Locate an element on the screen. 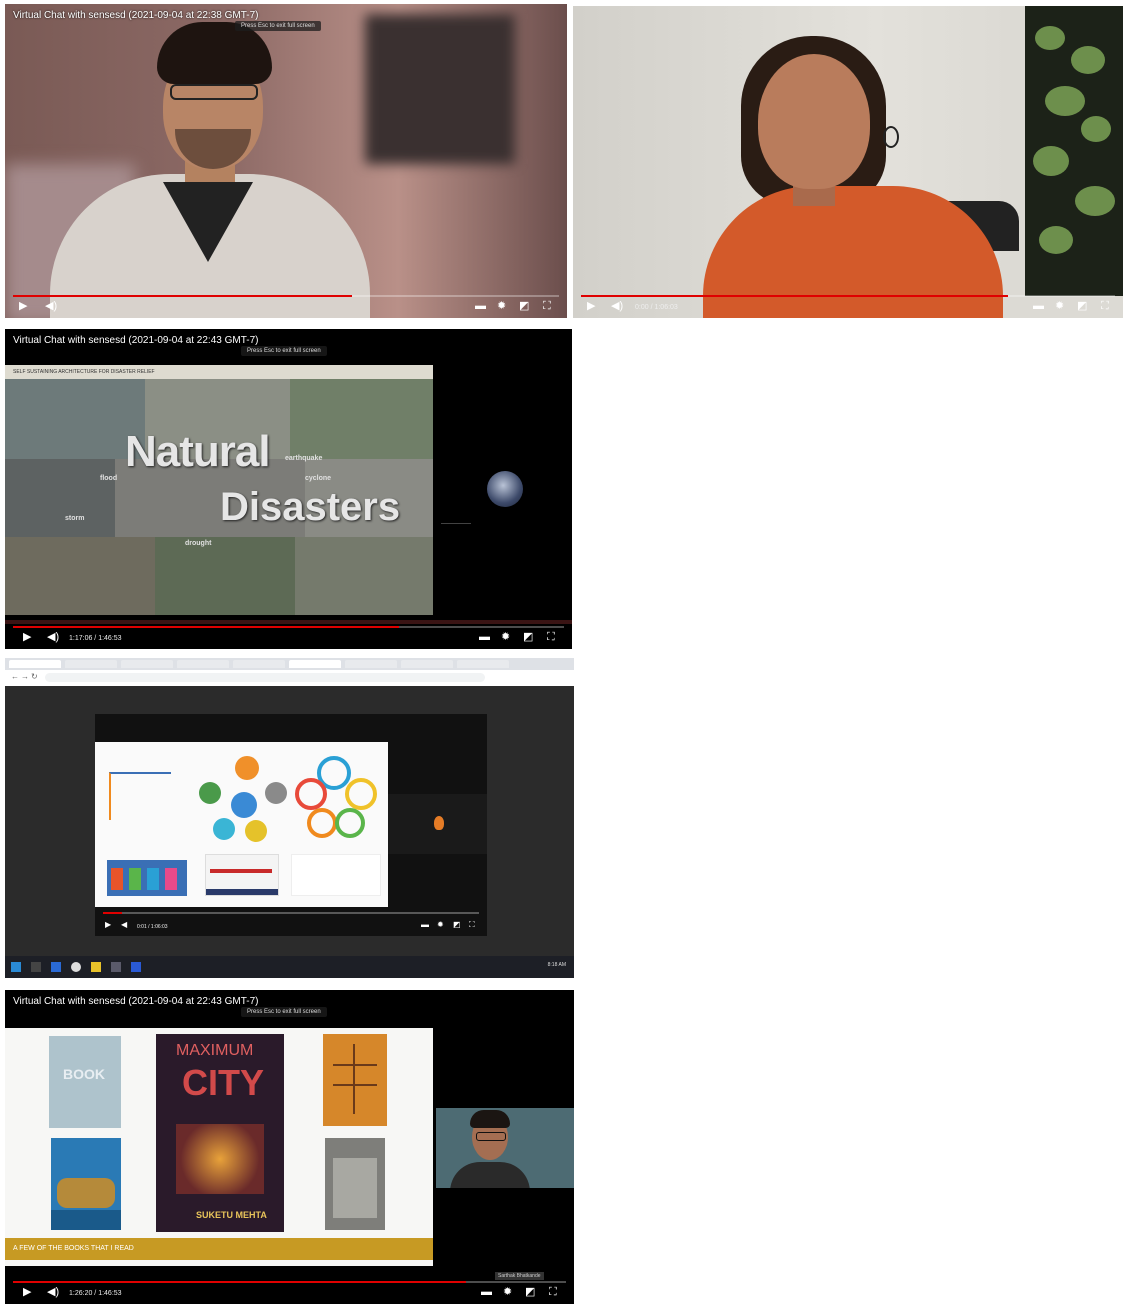 The image size is (1124, 1305). data-table is located at coordinates (336, 875).